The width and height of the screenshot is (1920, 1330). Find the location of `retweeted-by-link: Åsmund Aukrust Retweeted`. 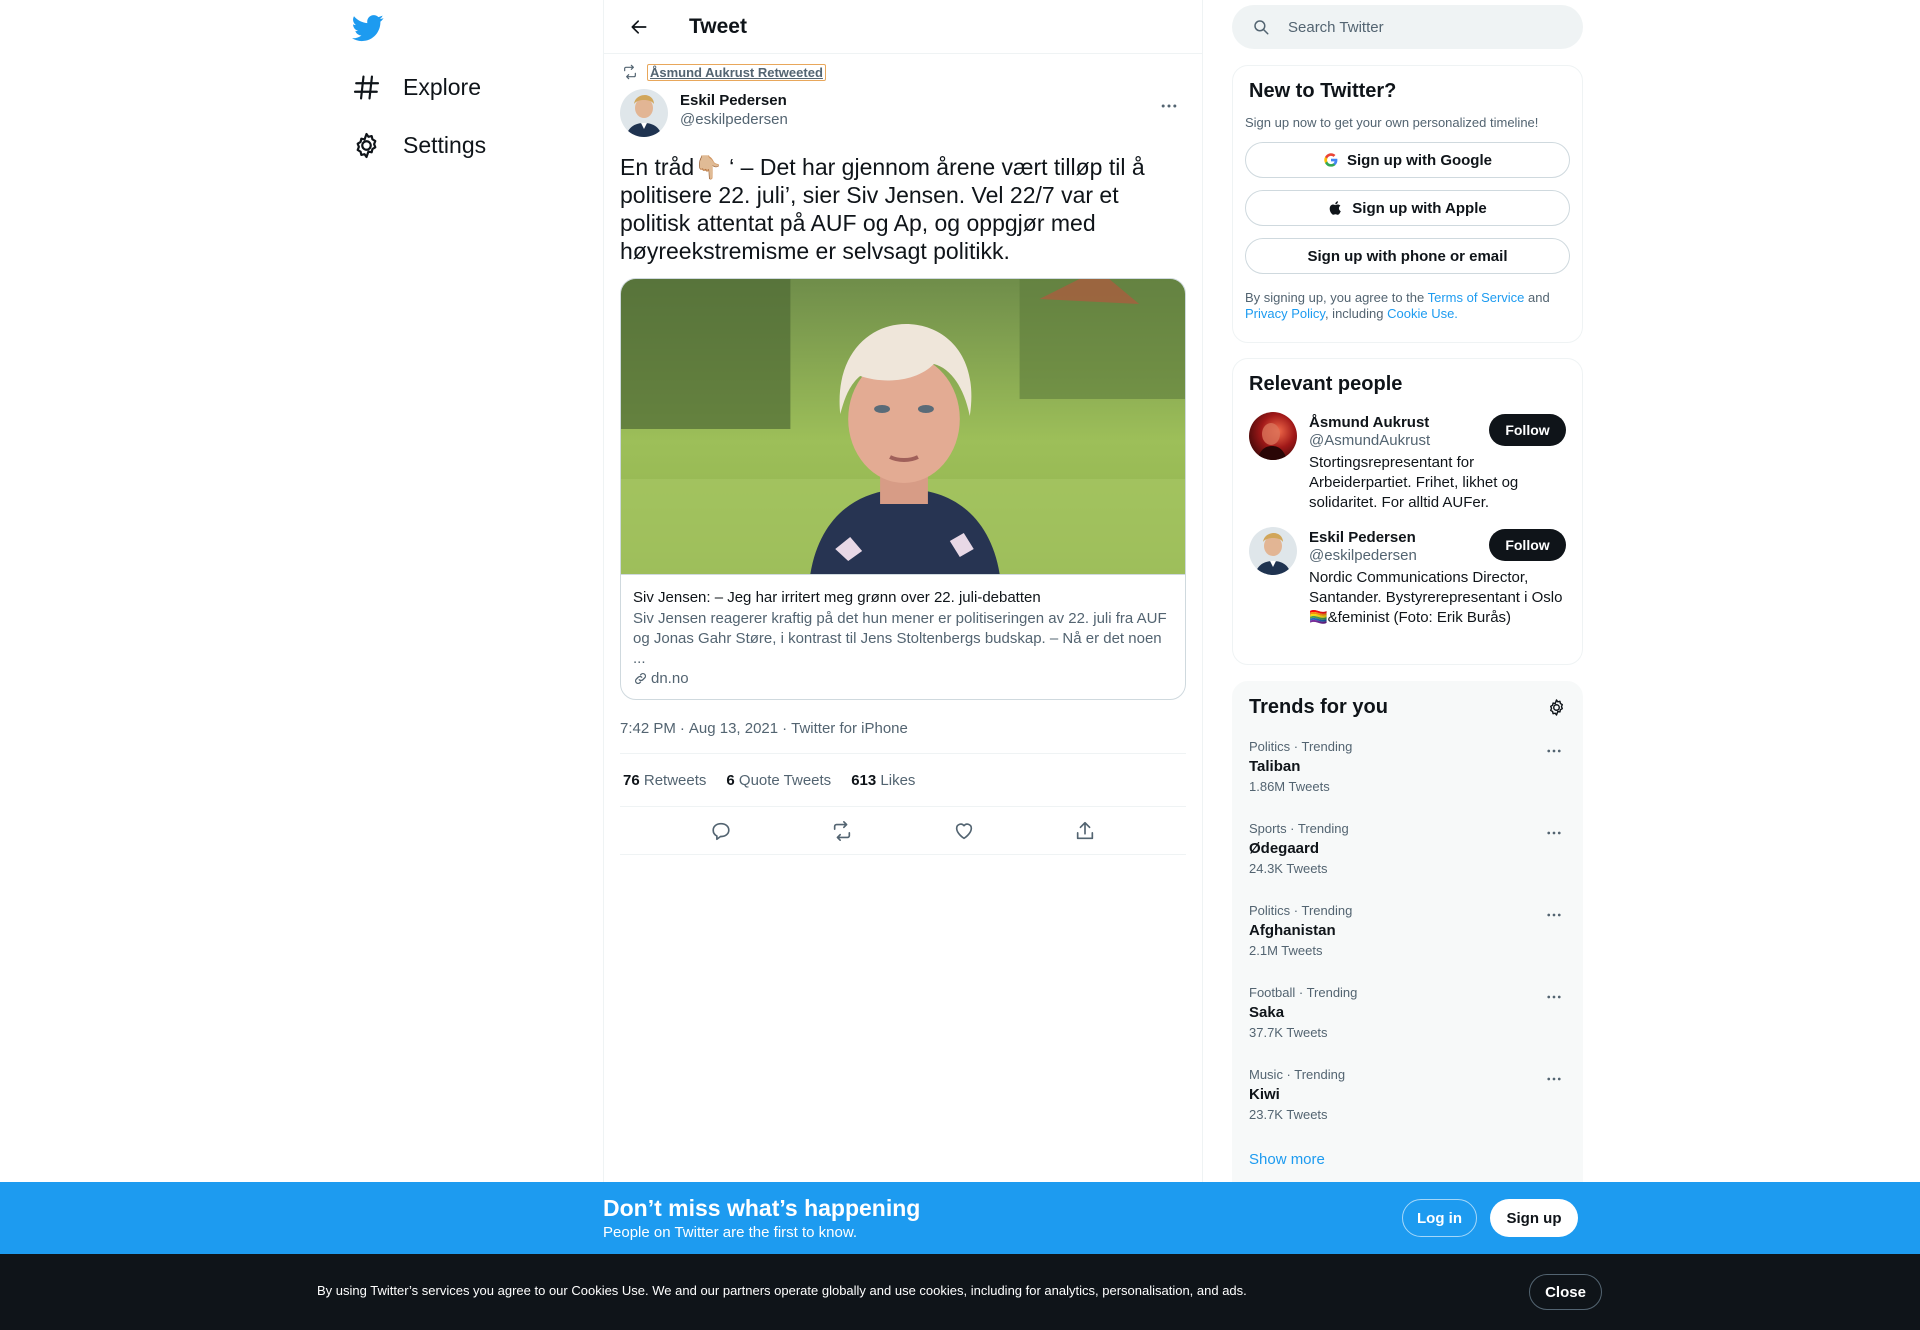

retweeted-by-link: Åsmund Aukrust Retweeted is located at coordinates (736, 72).